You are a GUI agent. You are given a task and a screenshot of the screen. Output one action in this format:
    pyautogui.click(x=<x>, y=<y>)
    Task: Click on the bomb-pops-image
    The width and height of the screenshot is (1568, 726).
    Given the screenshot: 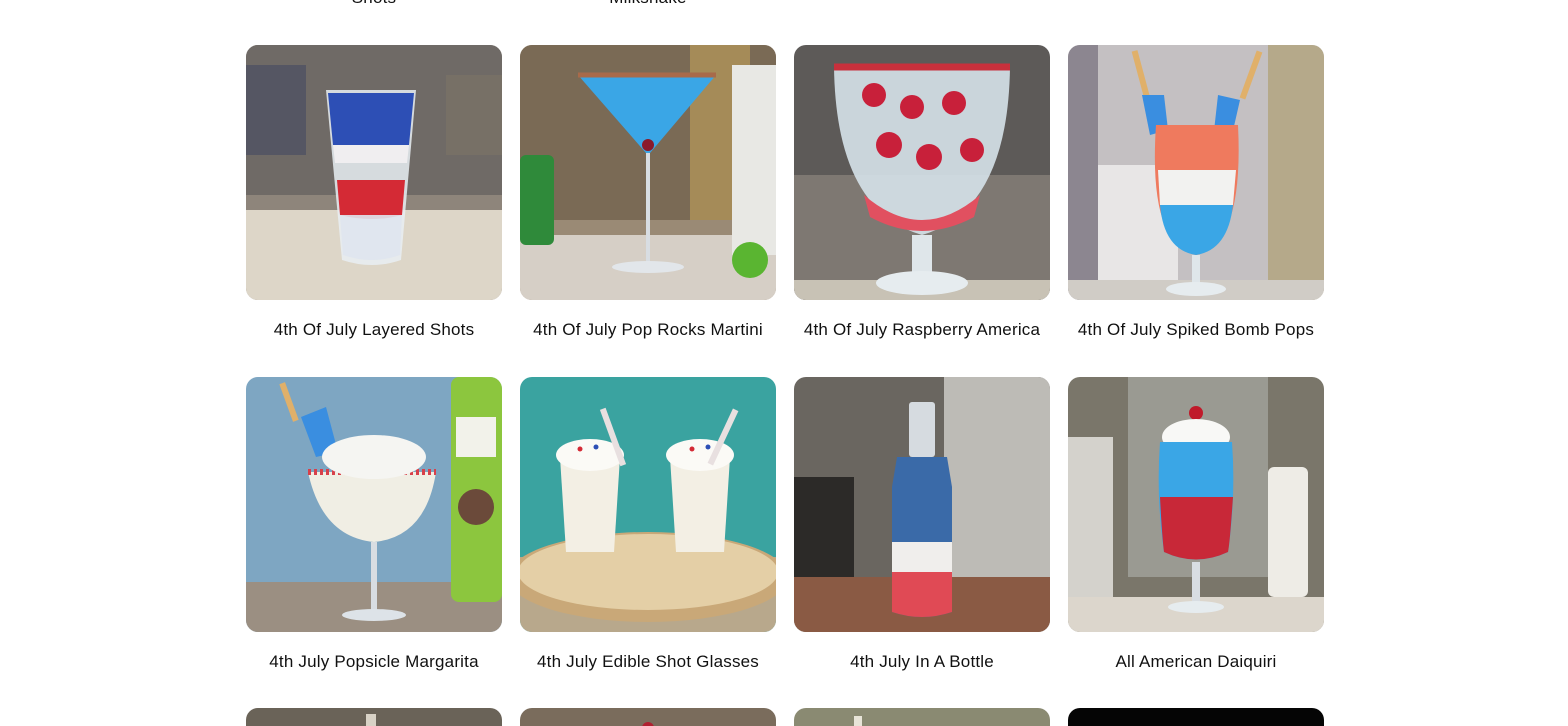 What is the action you would take?
    pyautogui.click(x=1196, y=172)
    